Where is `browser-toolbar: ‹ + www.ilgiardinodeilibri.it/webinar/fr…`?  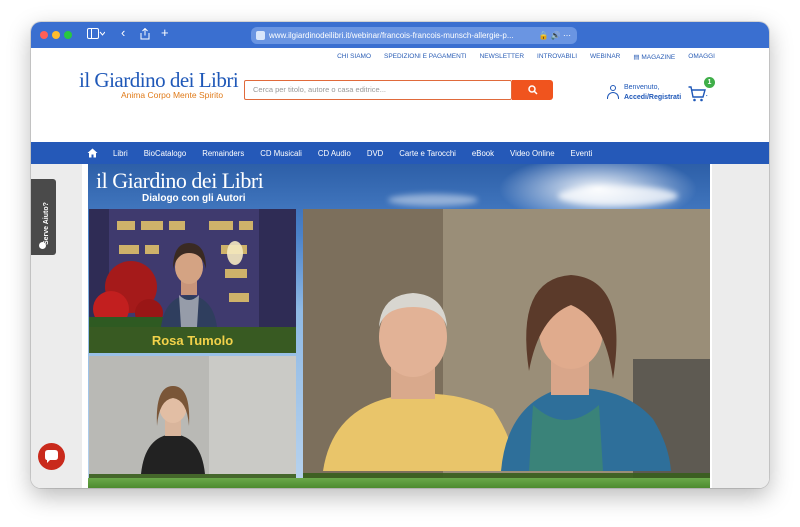
browser-toolbar: ‹ + www.ilgiardinodeilibri.it/webinar/fr… is located at coordinates (400, 35).